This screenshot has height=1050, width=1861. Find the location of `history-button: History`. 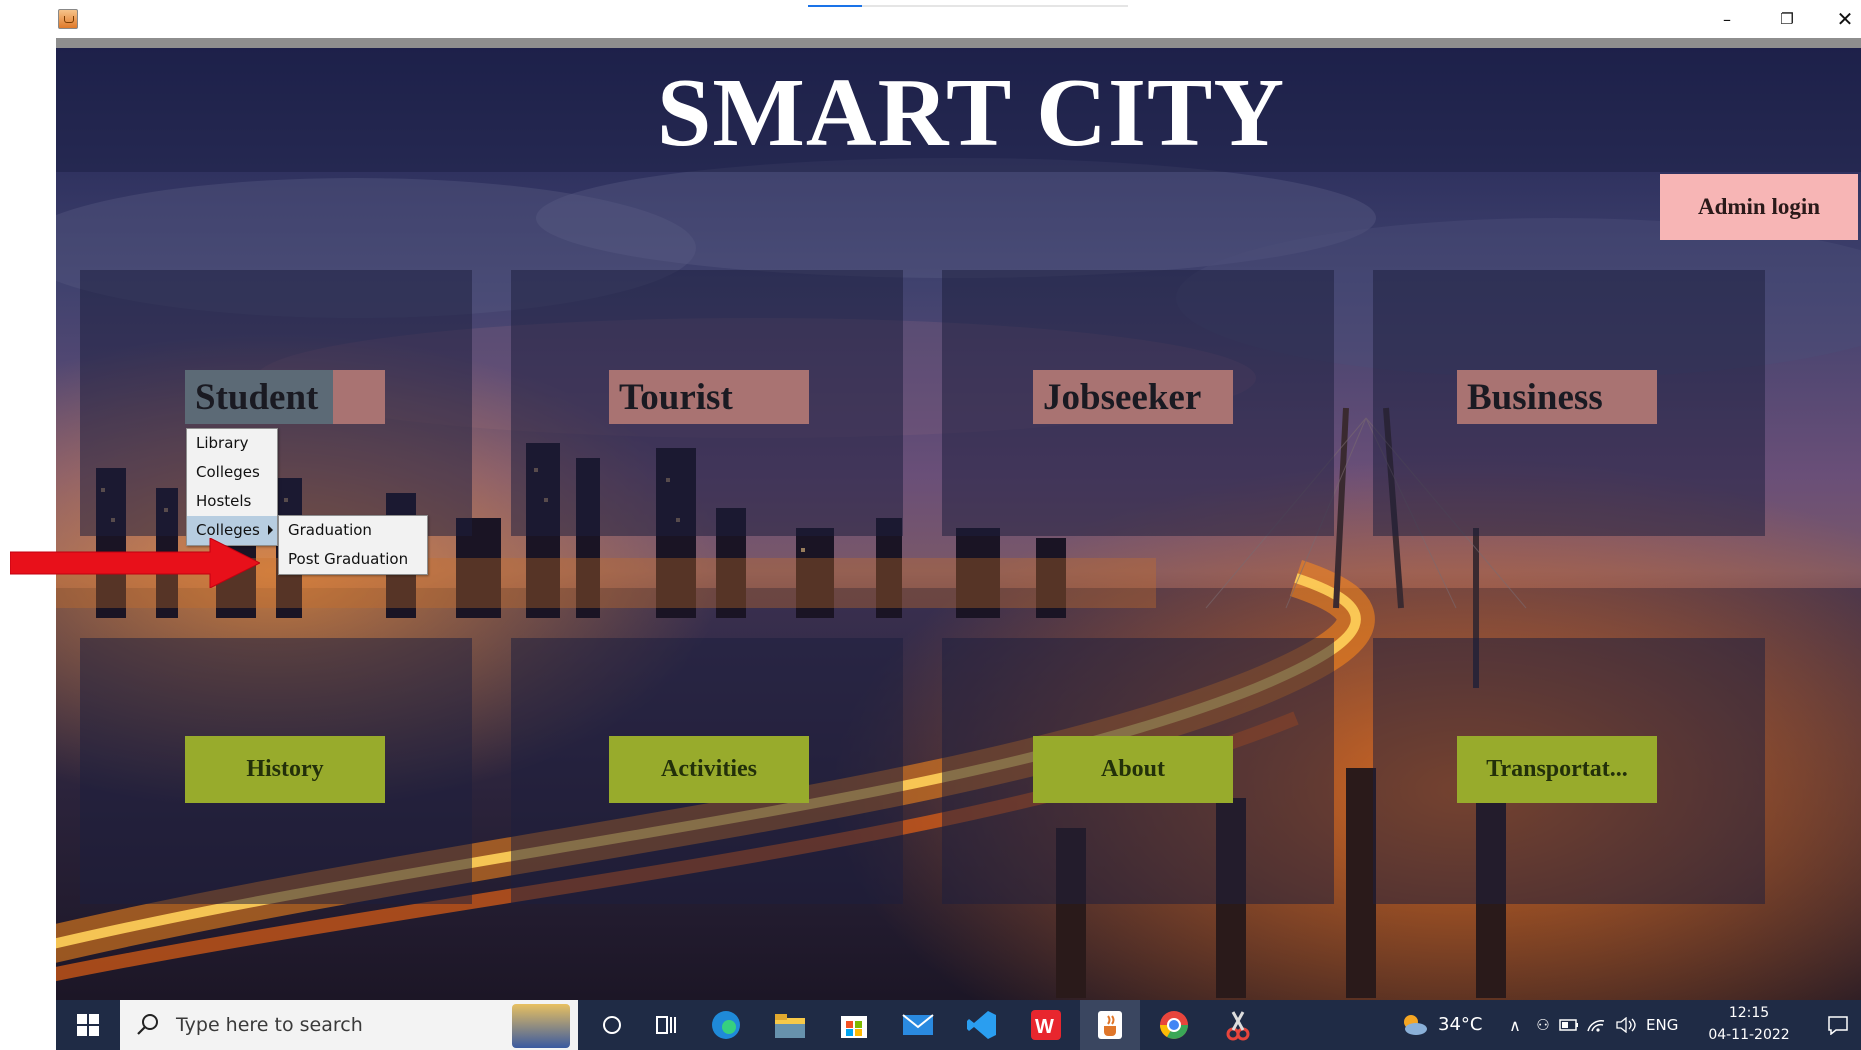

history-button: History is located at coordinates (285, 769).